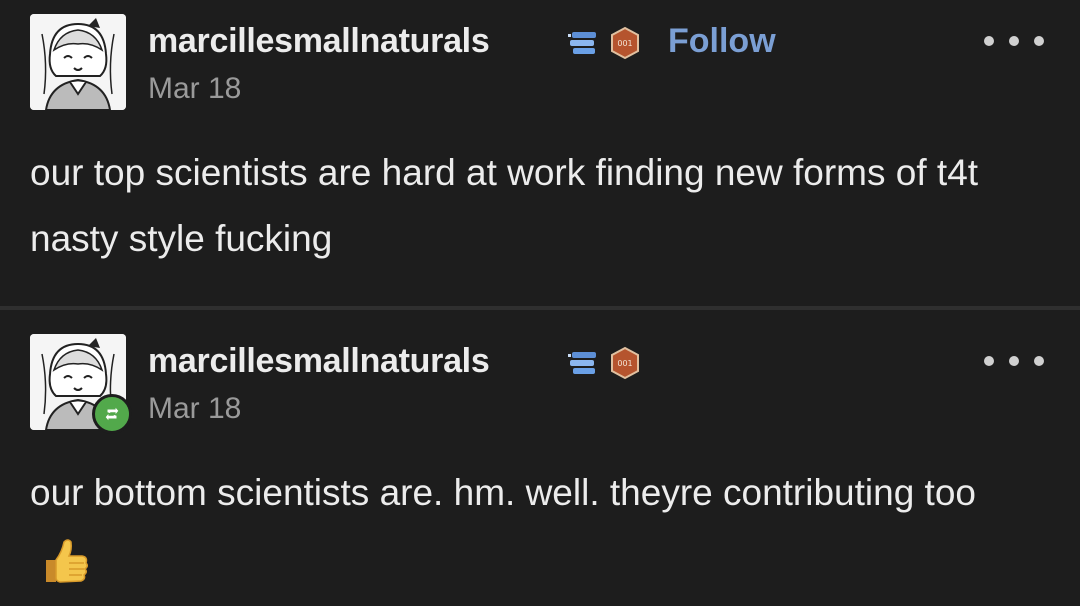  I want to click on follow-button: Follow, so click(722, 41).